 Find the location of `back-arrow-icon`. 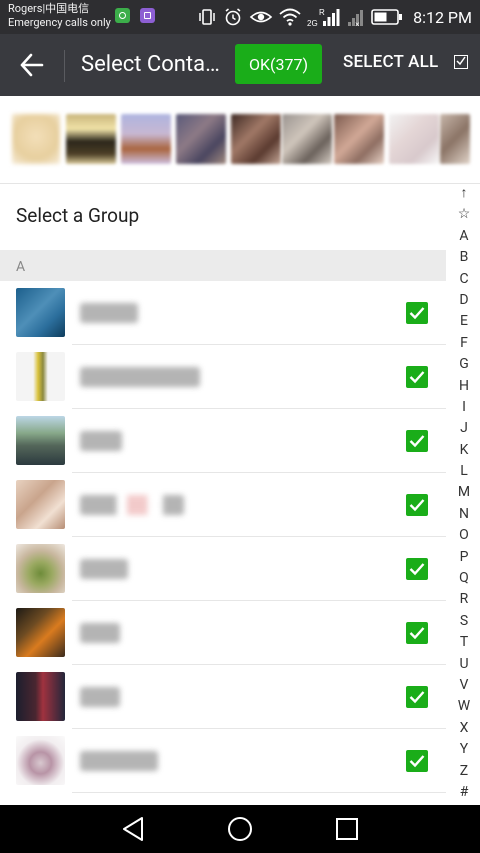

back-arrow-icon is located at coordinates (32, 65).